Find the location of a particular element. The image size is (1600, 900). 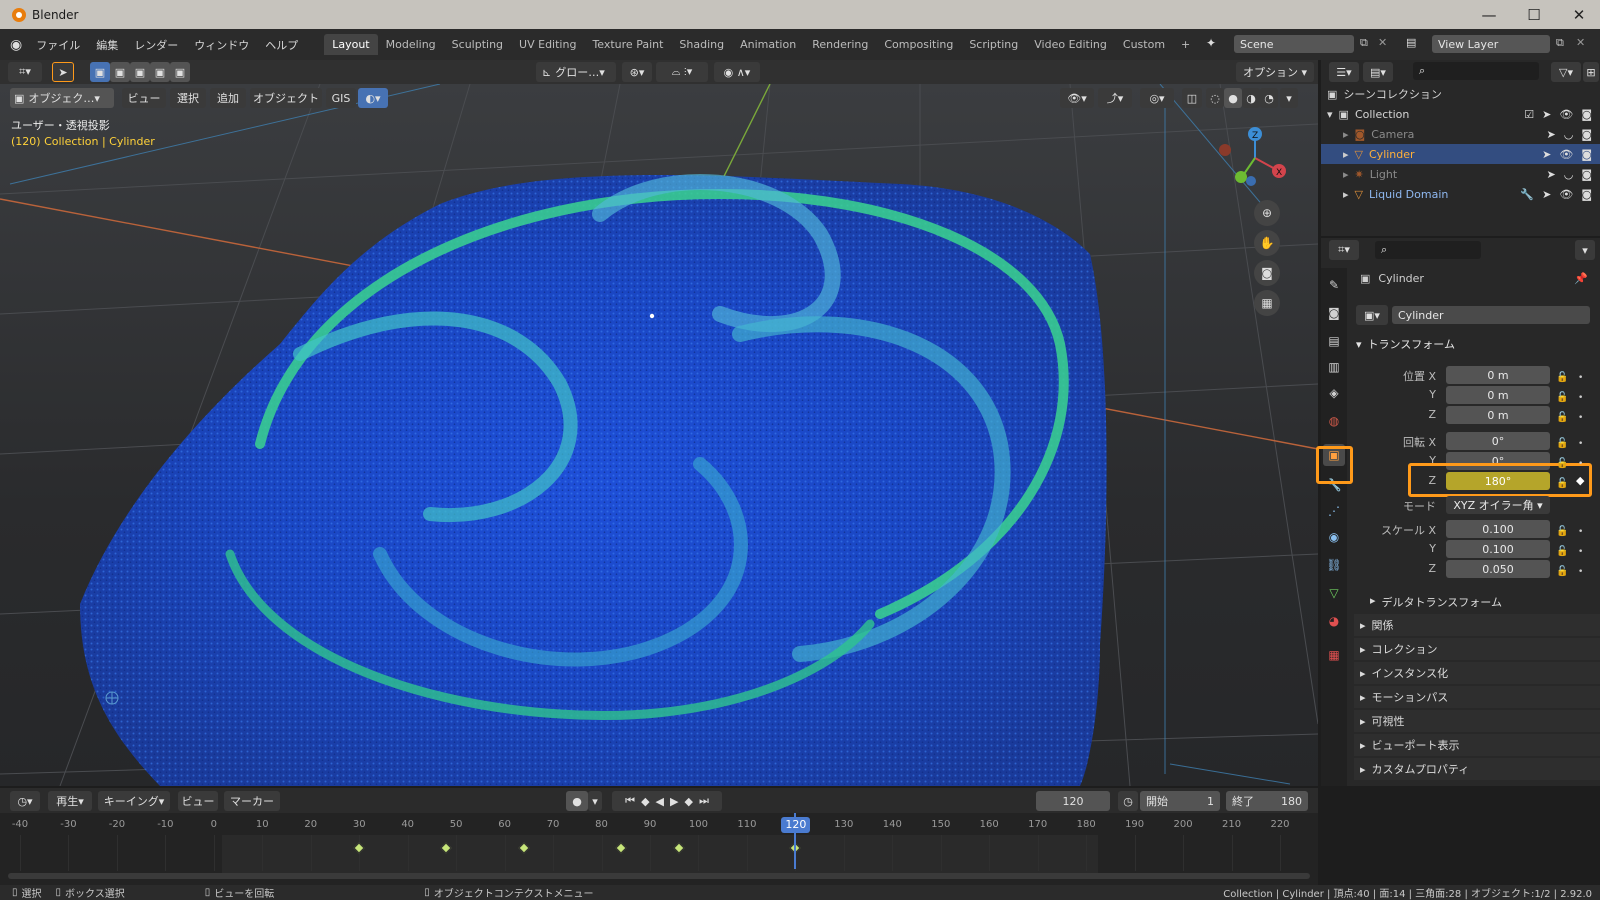

end-frame-field: 終了 180 is located at coordinates (1267, 801).